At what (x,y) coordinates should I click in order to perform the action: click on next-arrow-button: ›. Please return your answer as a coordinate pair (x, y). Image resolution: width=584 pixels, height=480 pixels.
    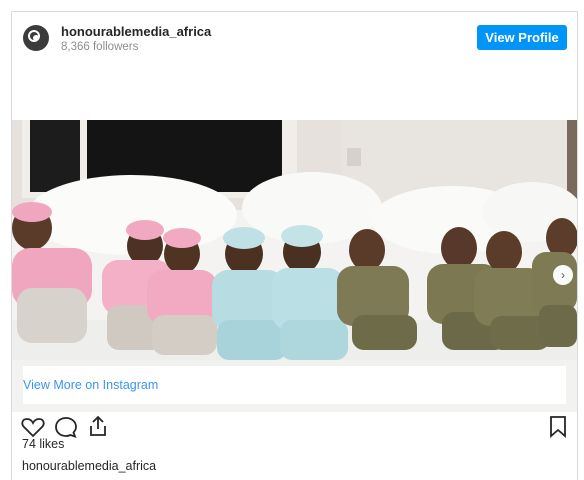
    Looking at the image, I should click on (563, 275).